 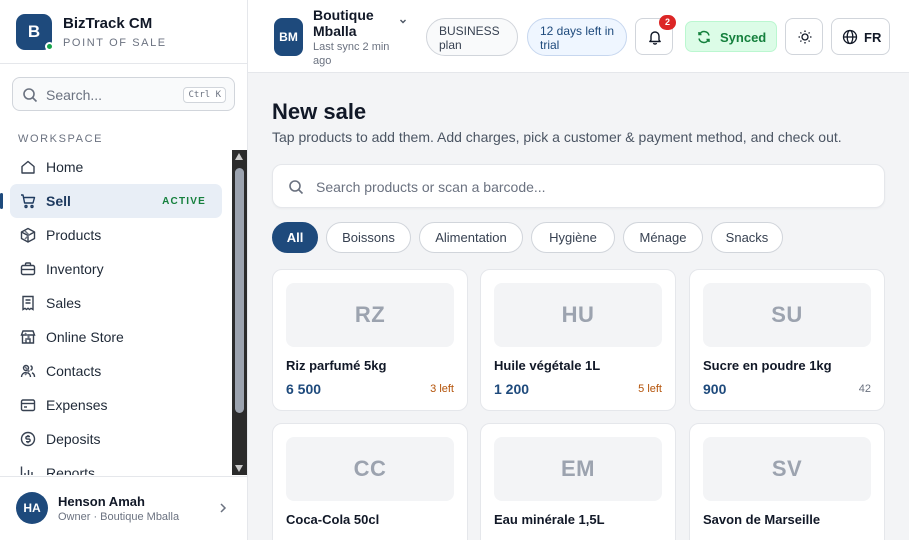 I want to click on product-card: CC Coca-Cola 50cl, so click(x=370, y=481).